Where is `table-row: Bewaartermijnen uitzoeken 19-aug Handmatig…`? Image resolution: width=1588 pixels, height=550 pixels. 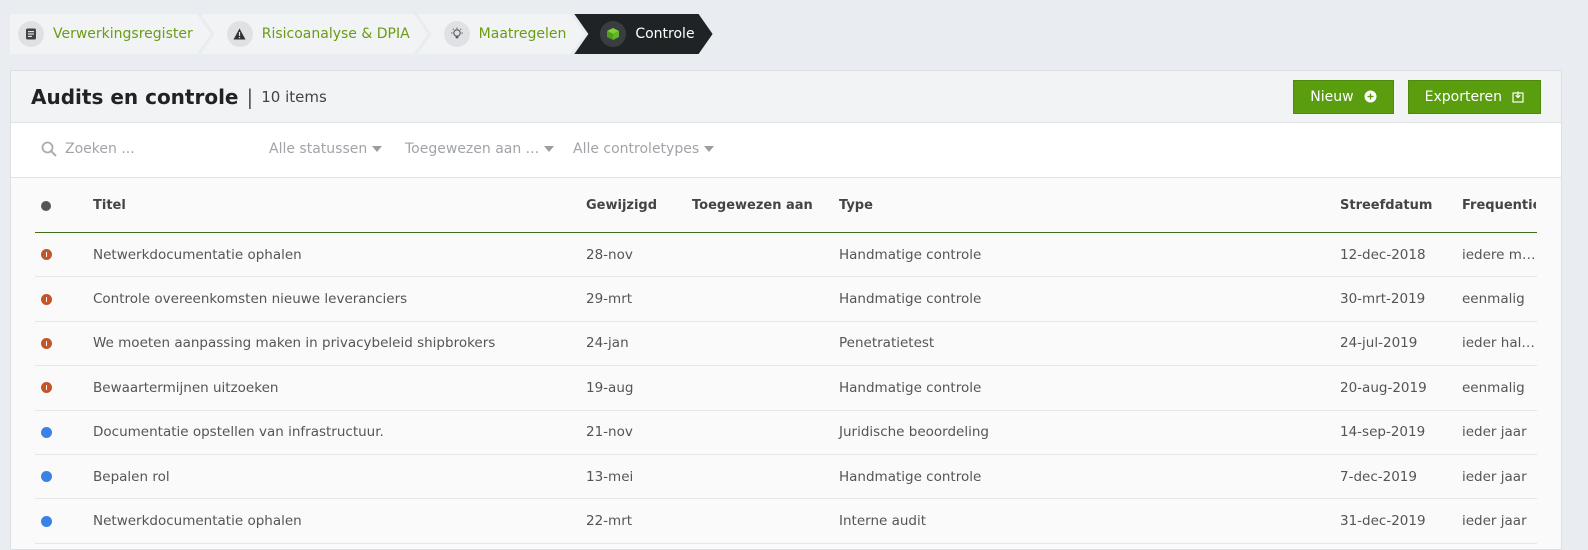 table-row: Bewaartermijnen uitzoeken 19-aug Handmatig… is located at coordinates (786, 388).